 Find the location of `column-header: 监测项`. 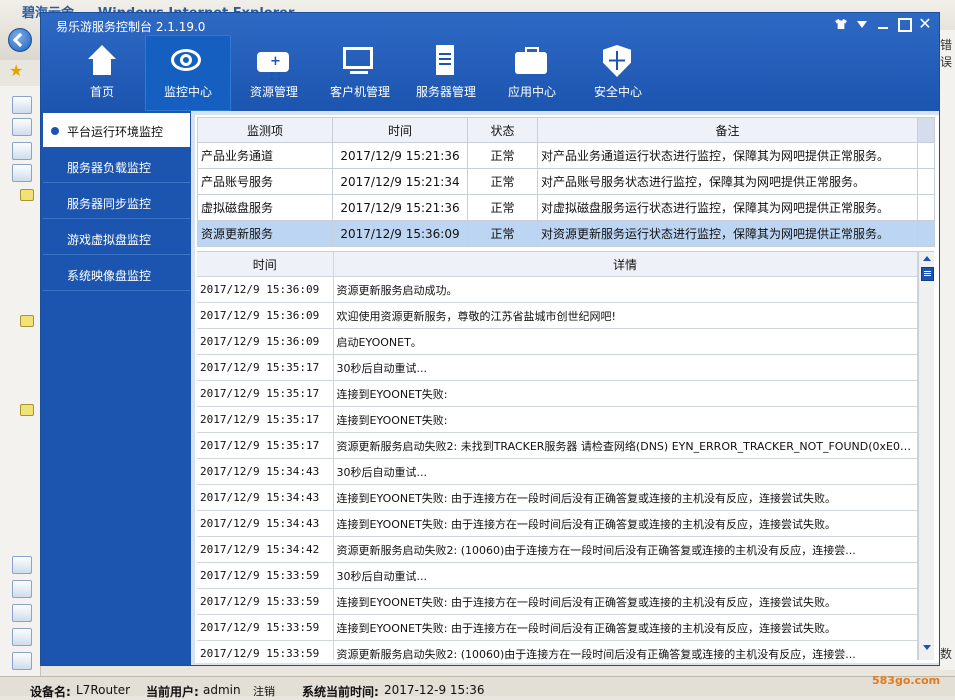

column-header: 监测项 is located at coordinates (265, 130).